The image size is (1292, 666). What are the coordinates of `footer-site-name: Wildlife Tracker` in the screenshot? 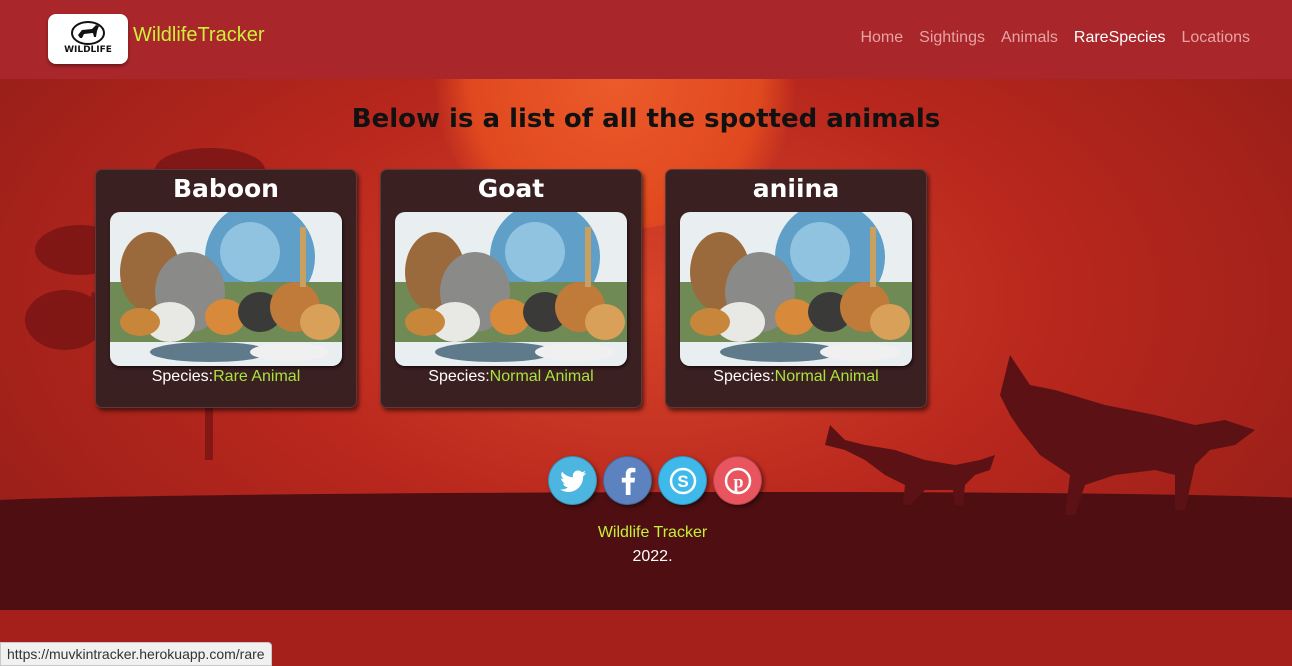 It's located at (646, 533).